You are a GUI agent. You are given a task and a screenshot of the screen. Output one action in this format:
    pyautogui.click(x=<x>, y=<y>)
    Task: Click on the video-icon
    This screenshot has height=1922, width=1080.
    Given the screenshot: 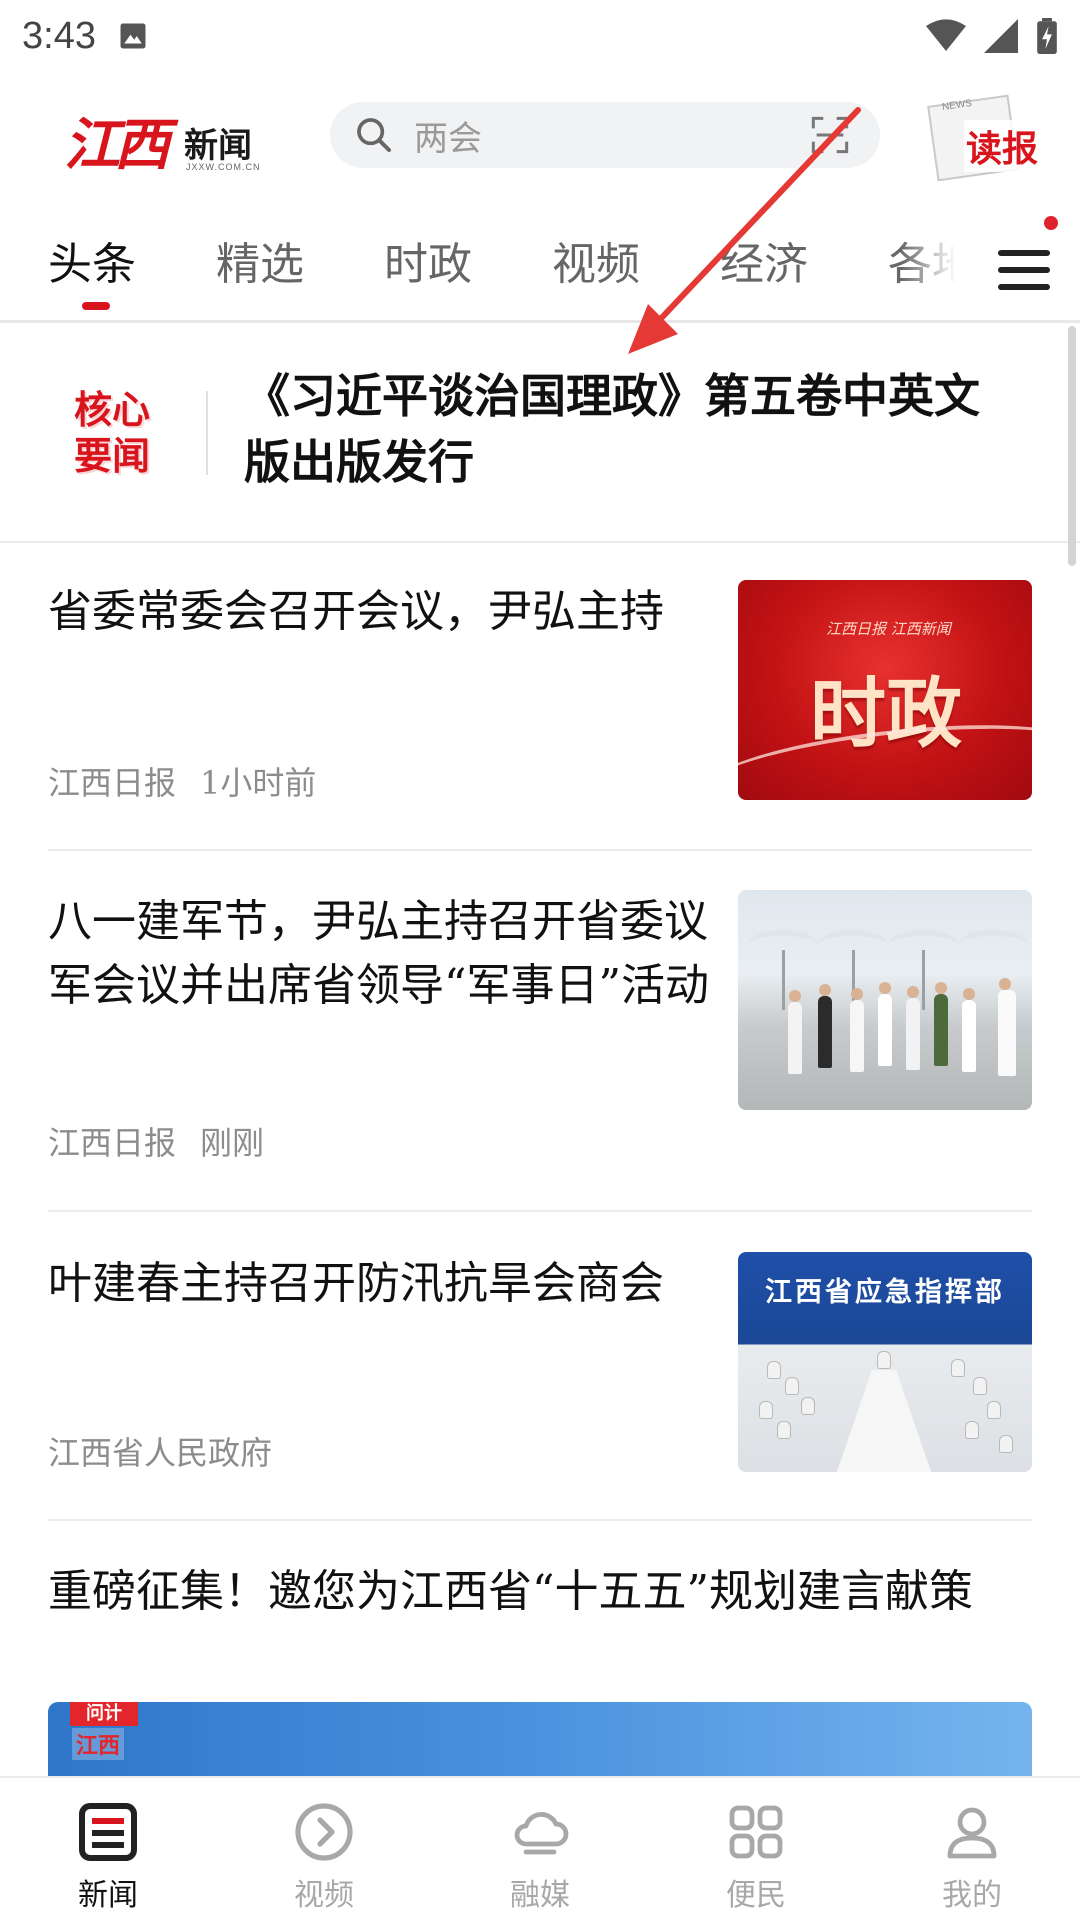 What is the action you would take?
    pyautogui.click(x=324, y=1832)
    